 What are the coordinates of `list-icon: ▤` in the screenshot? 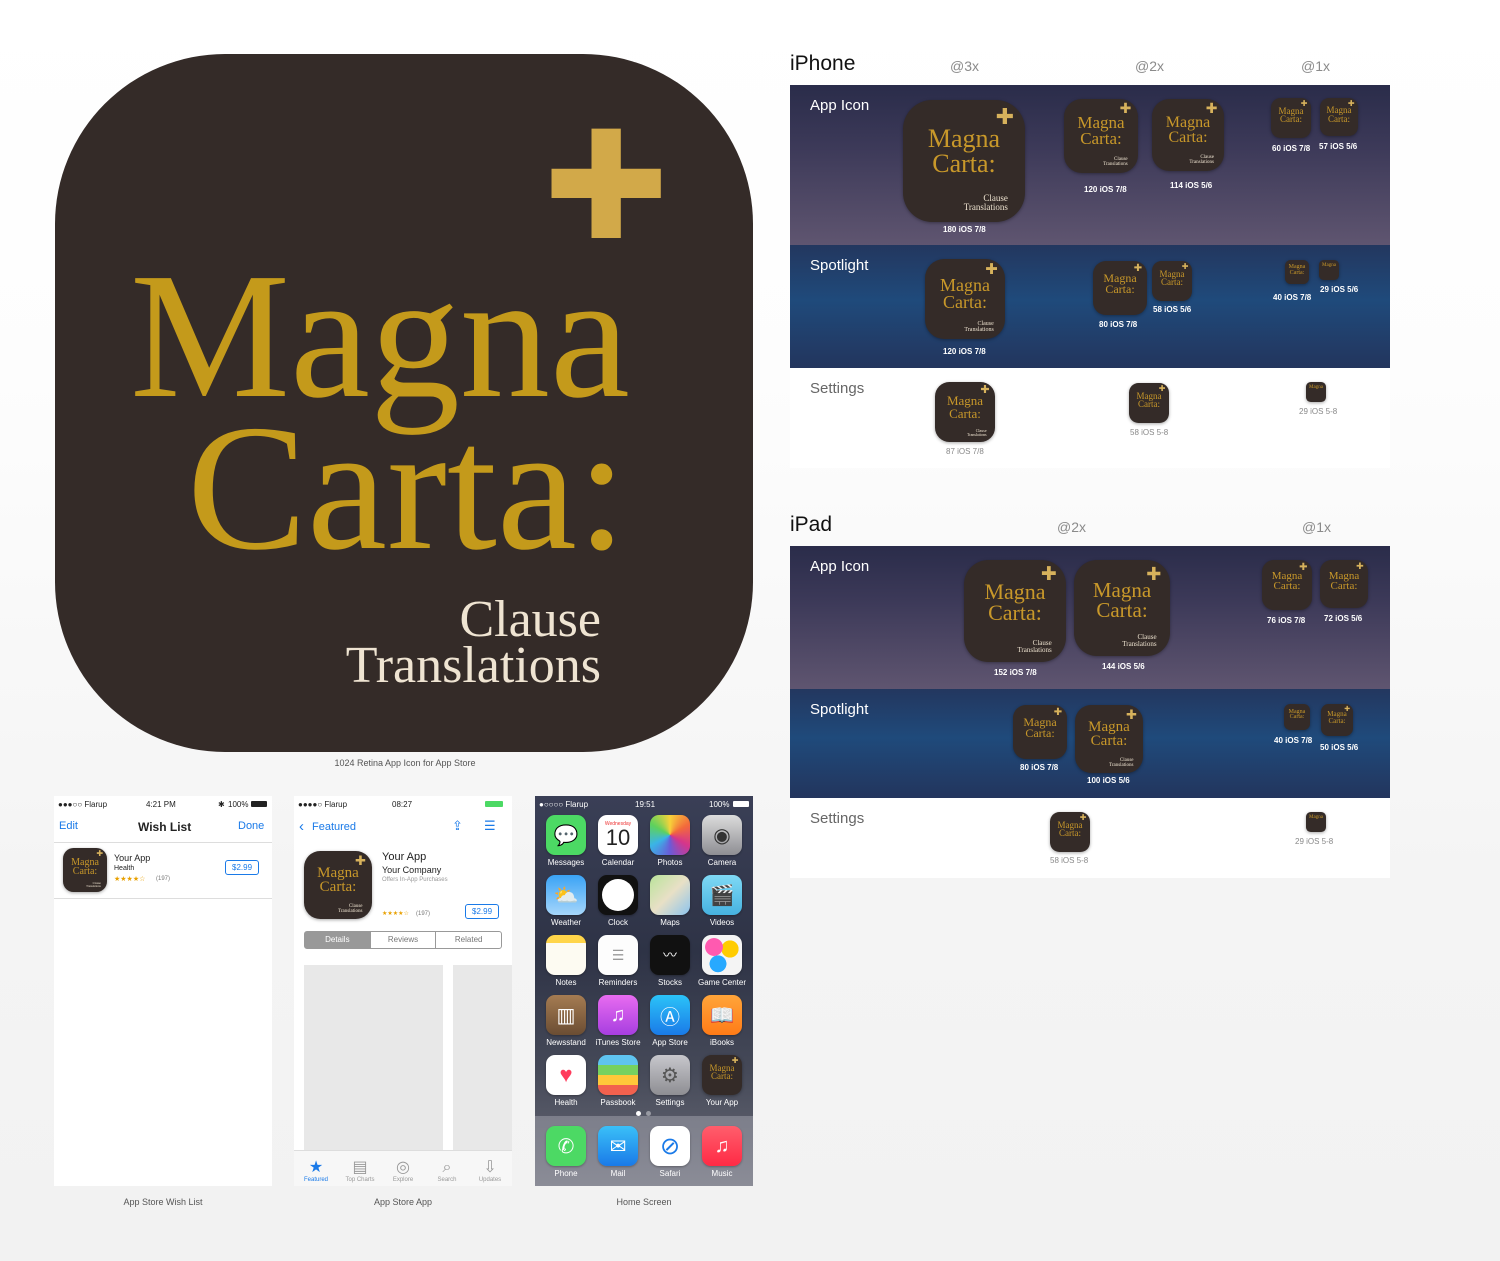 It's located at (360, 1167).